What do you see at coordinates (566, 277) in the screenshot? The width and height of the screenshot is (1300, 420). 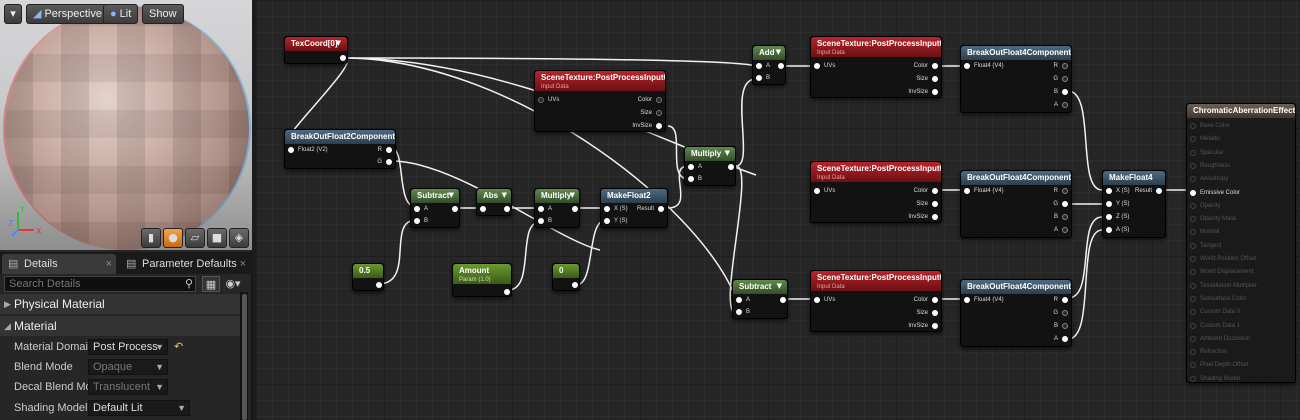 I see `node-constant-0: 0` at bounding box center [566, 277].